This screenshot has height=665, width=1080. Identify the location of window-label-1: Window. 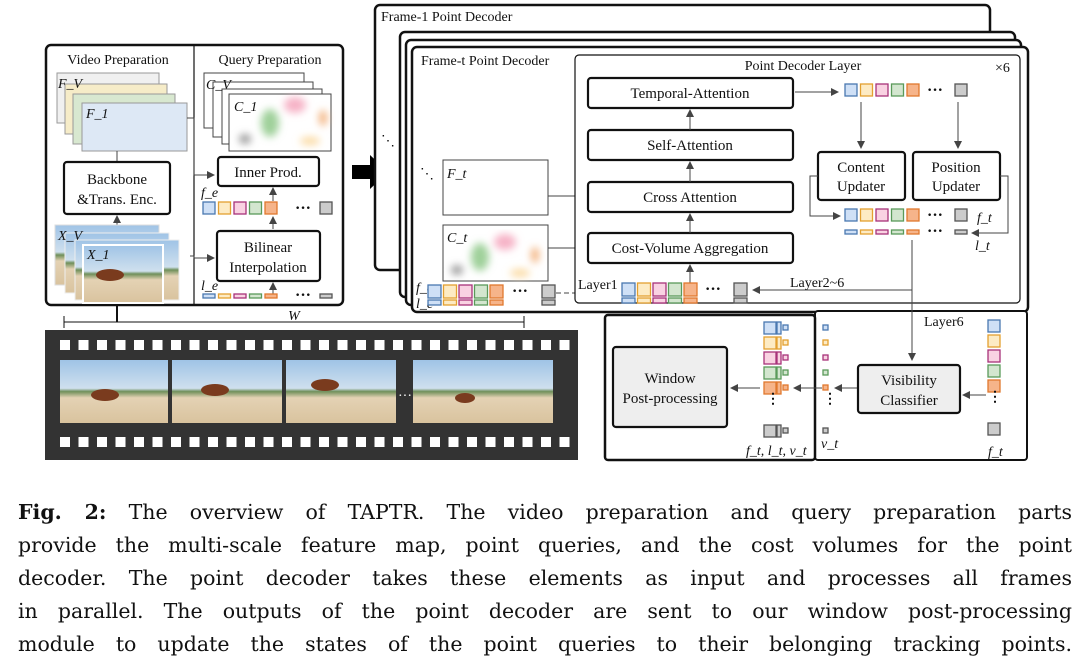
(669, 379).